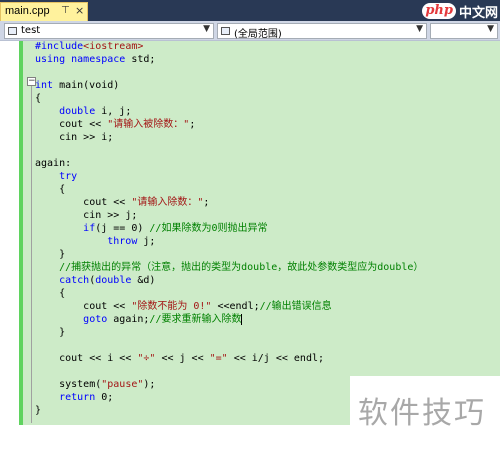  Describe the element at coordinates (107, 280) in the screenshot. I see `code-line: catch(double &d)` at that location.